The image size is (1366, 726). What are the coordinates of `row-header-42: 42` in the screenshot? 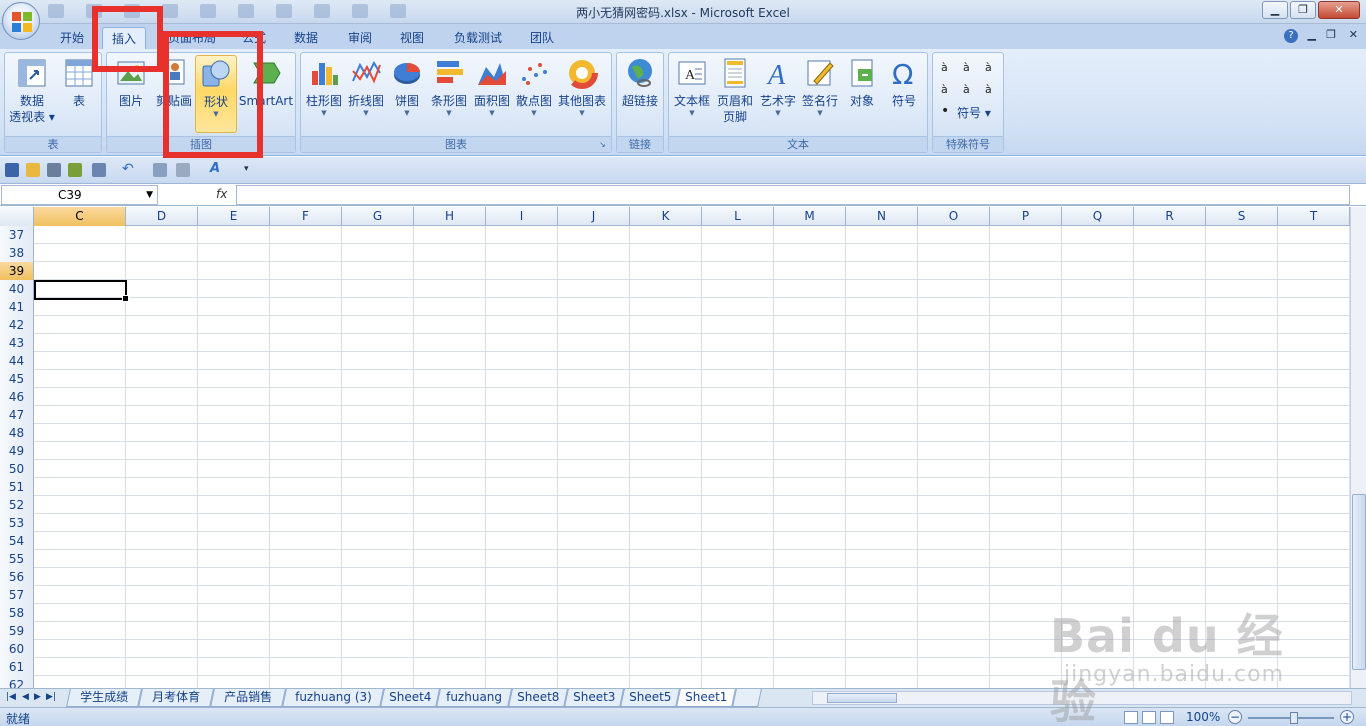 It's located at (17, 325).